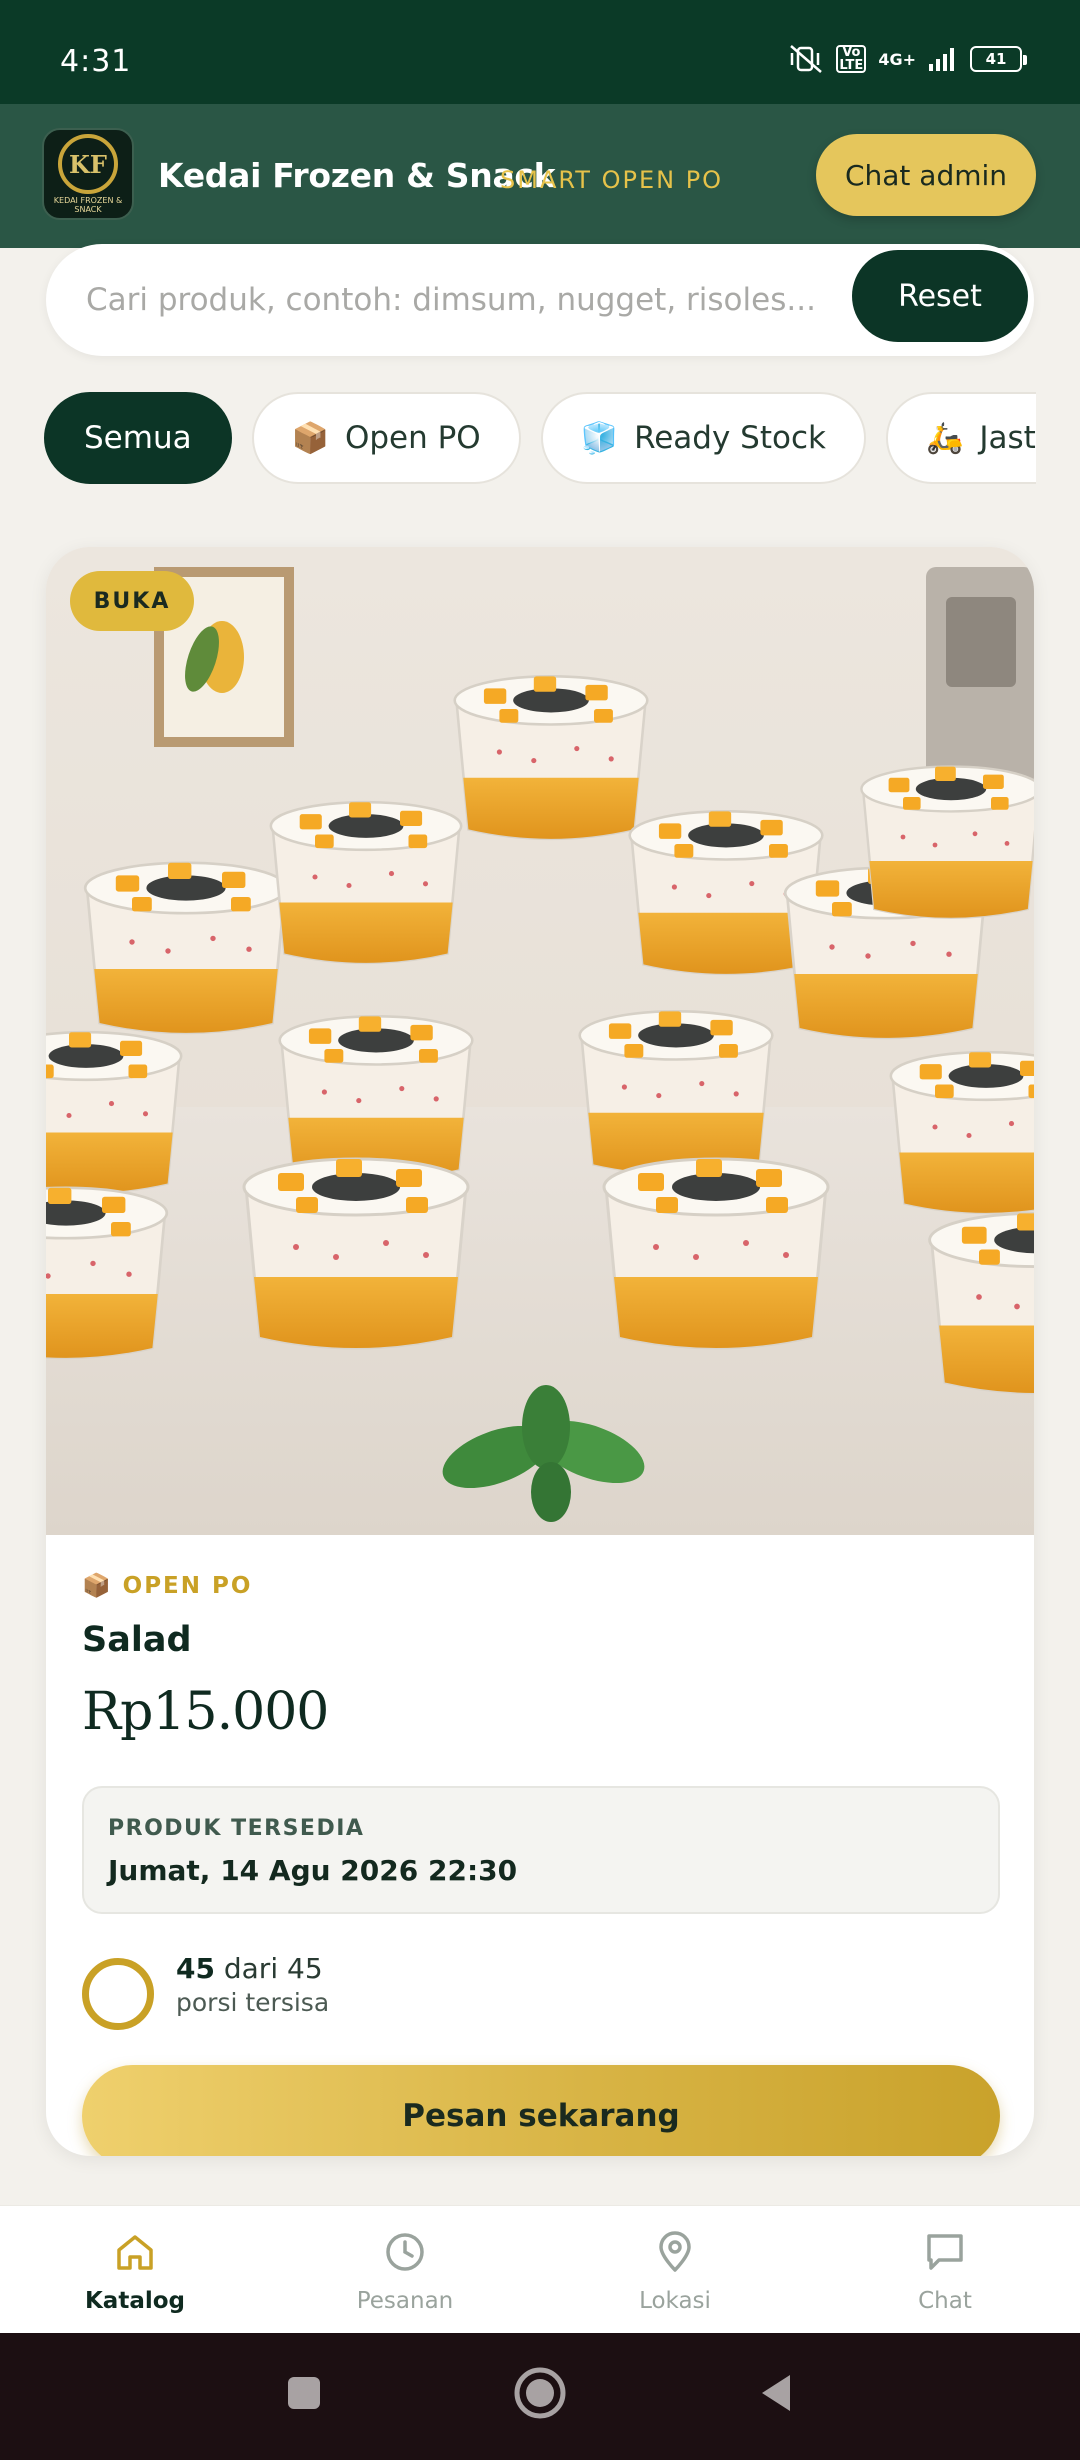 Image resolution: width=1080 pixels, height=2460 pixels. I want to click on category-label: OPEN PO, so click(187, 1585).